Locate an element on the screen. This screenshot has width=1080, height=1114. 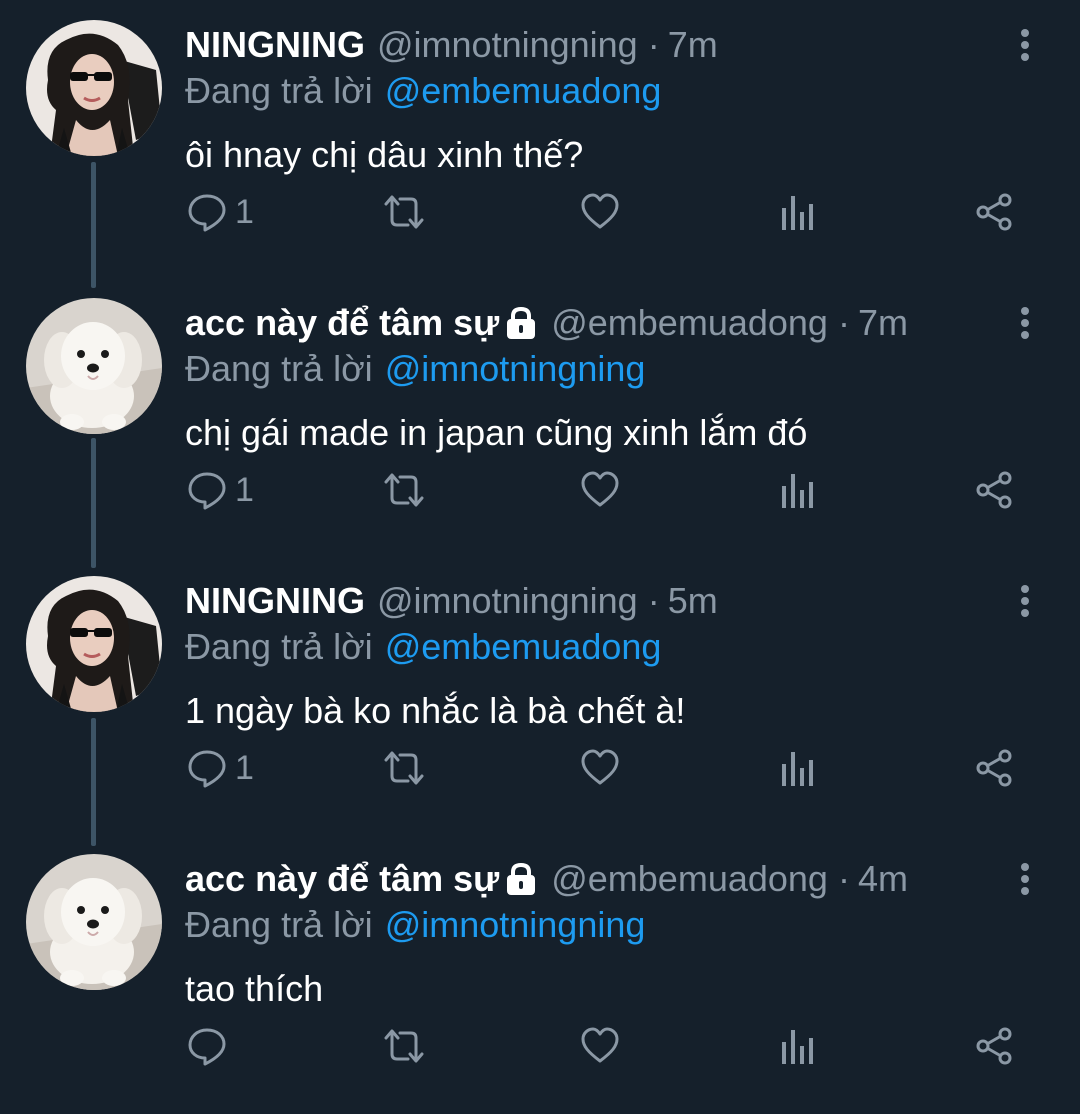
reply-button is located at coordinates (211, 1046).